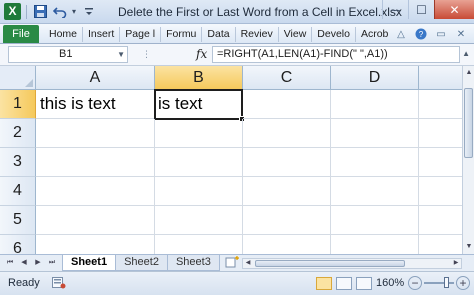  What do you see at coordinates (18, 220) in the screenshot?
I see `row-header-5: 5` at bounding box center [18, 220].